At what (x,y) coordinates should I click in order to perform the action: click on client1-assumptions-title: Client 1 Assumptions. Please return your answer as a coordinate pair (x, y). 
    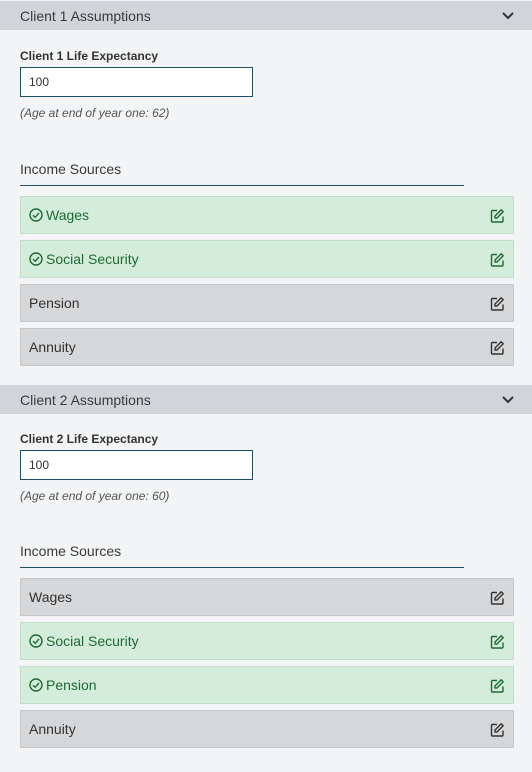
    Looking at the image, I should click on (85, 15).